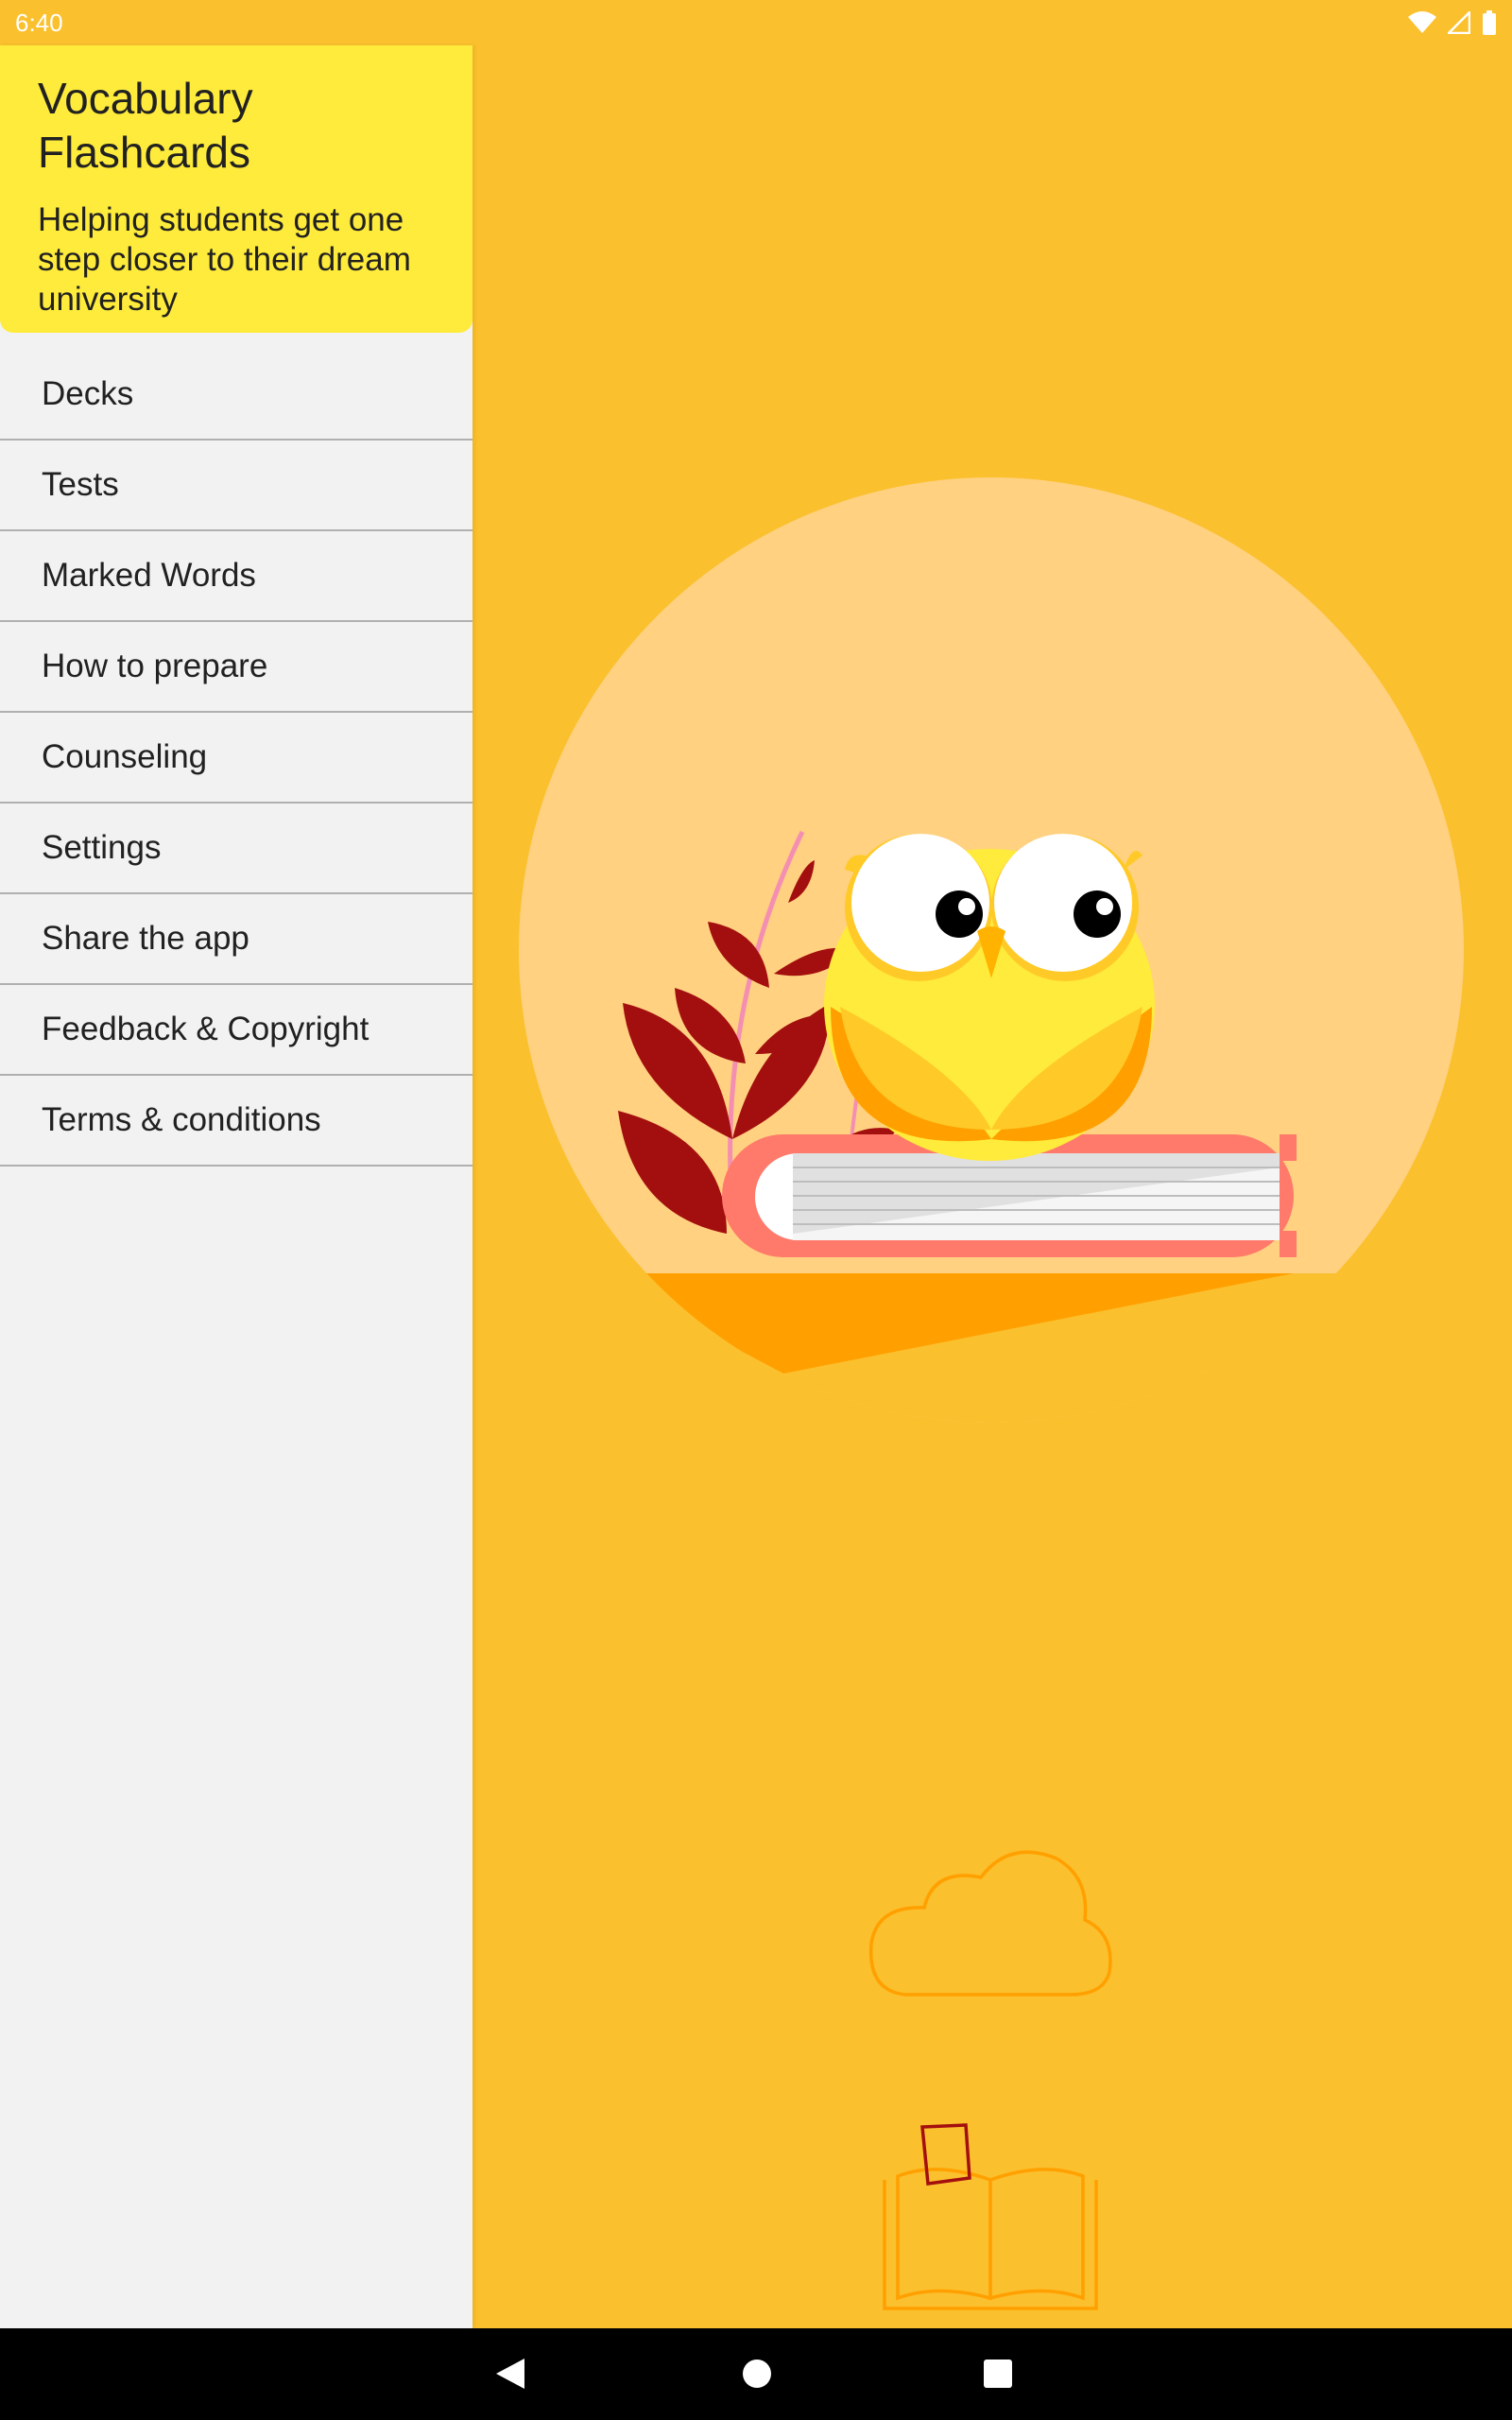 The width and height of the screenshot is (1512, 2420). What do you see at coordinates (236, 1121) in the screenshot?
I see `menu-item-terms-conditions: Terms & conditions` at bounding box center [236, 1121].